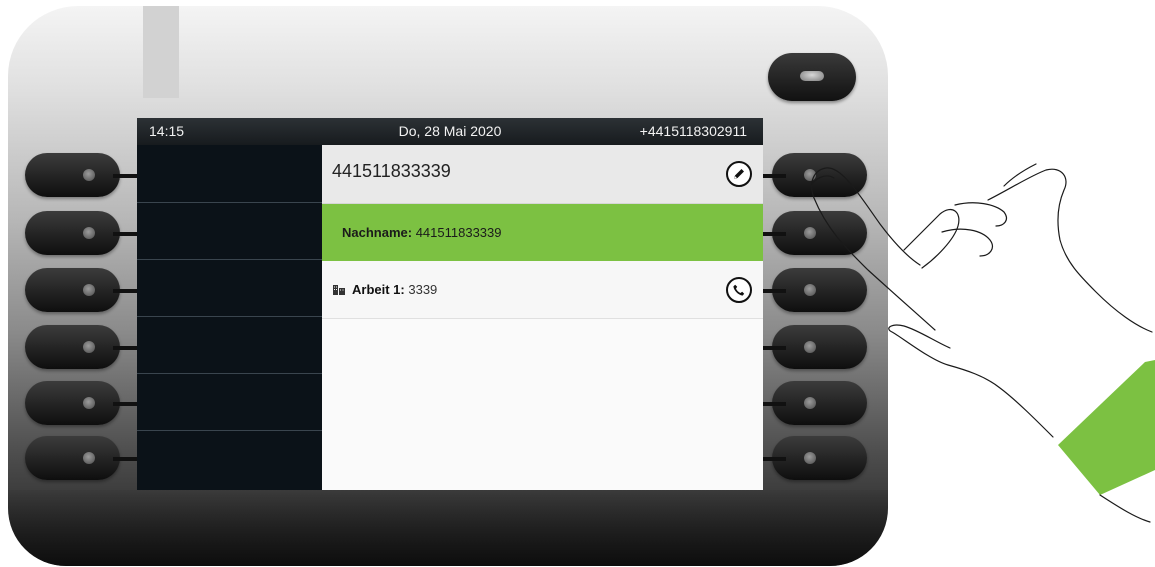 This screenshot has height=567, width=1155. I want to click on field-value: 3339, so click(423, 289).